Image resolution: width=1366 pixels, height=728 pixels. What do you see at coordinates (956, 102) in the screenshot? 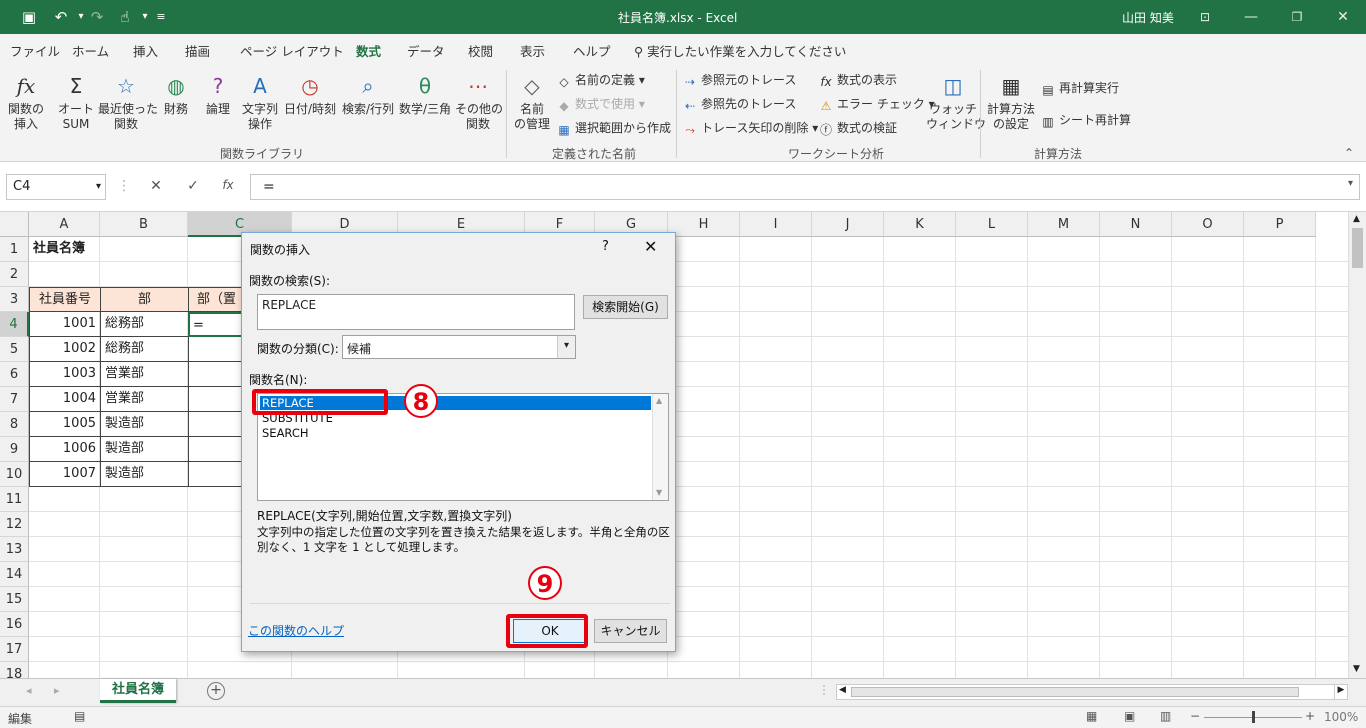
I see `watch-window-button: ◫ ウォッチ ウィンドウ` at bounding box center [956, 102].